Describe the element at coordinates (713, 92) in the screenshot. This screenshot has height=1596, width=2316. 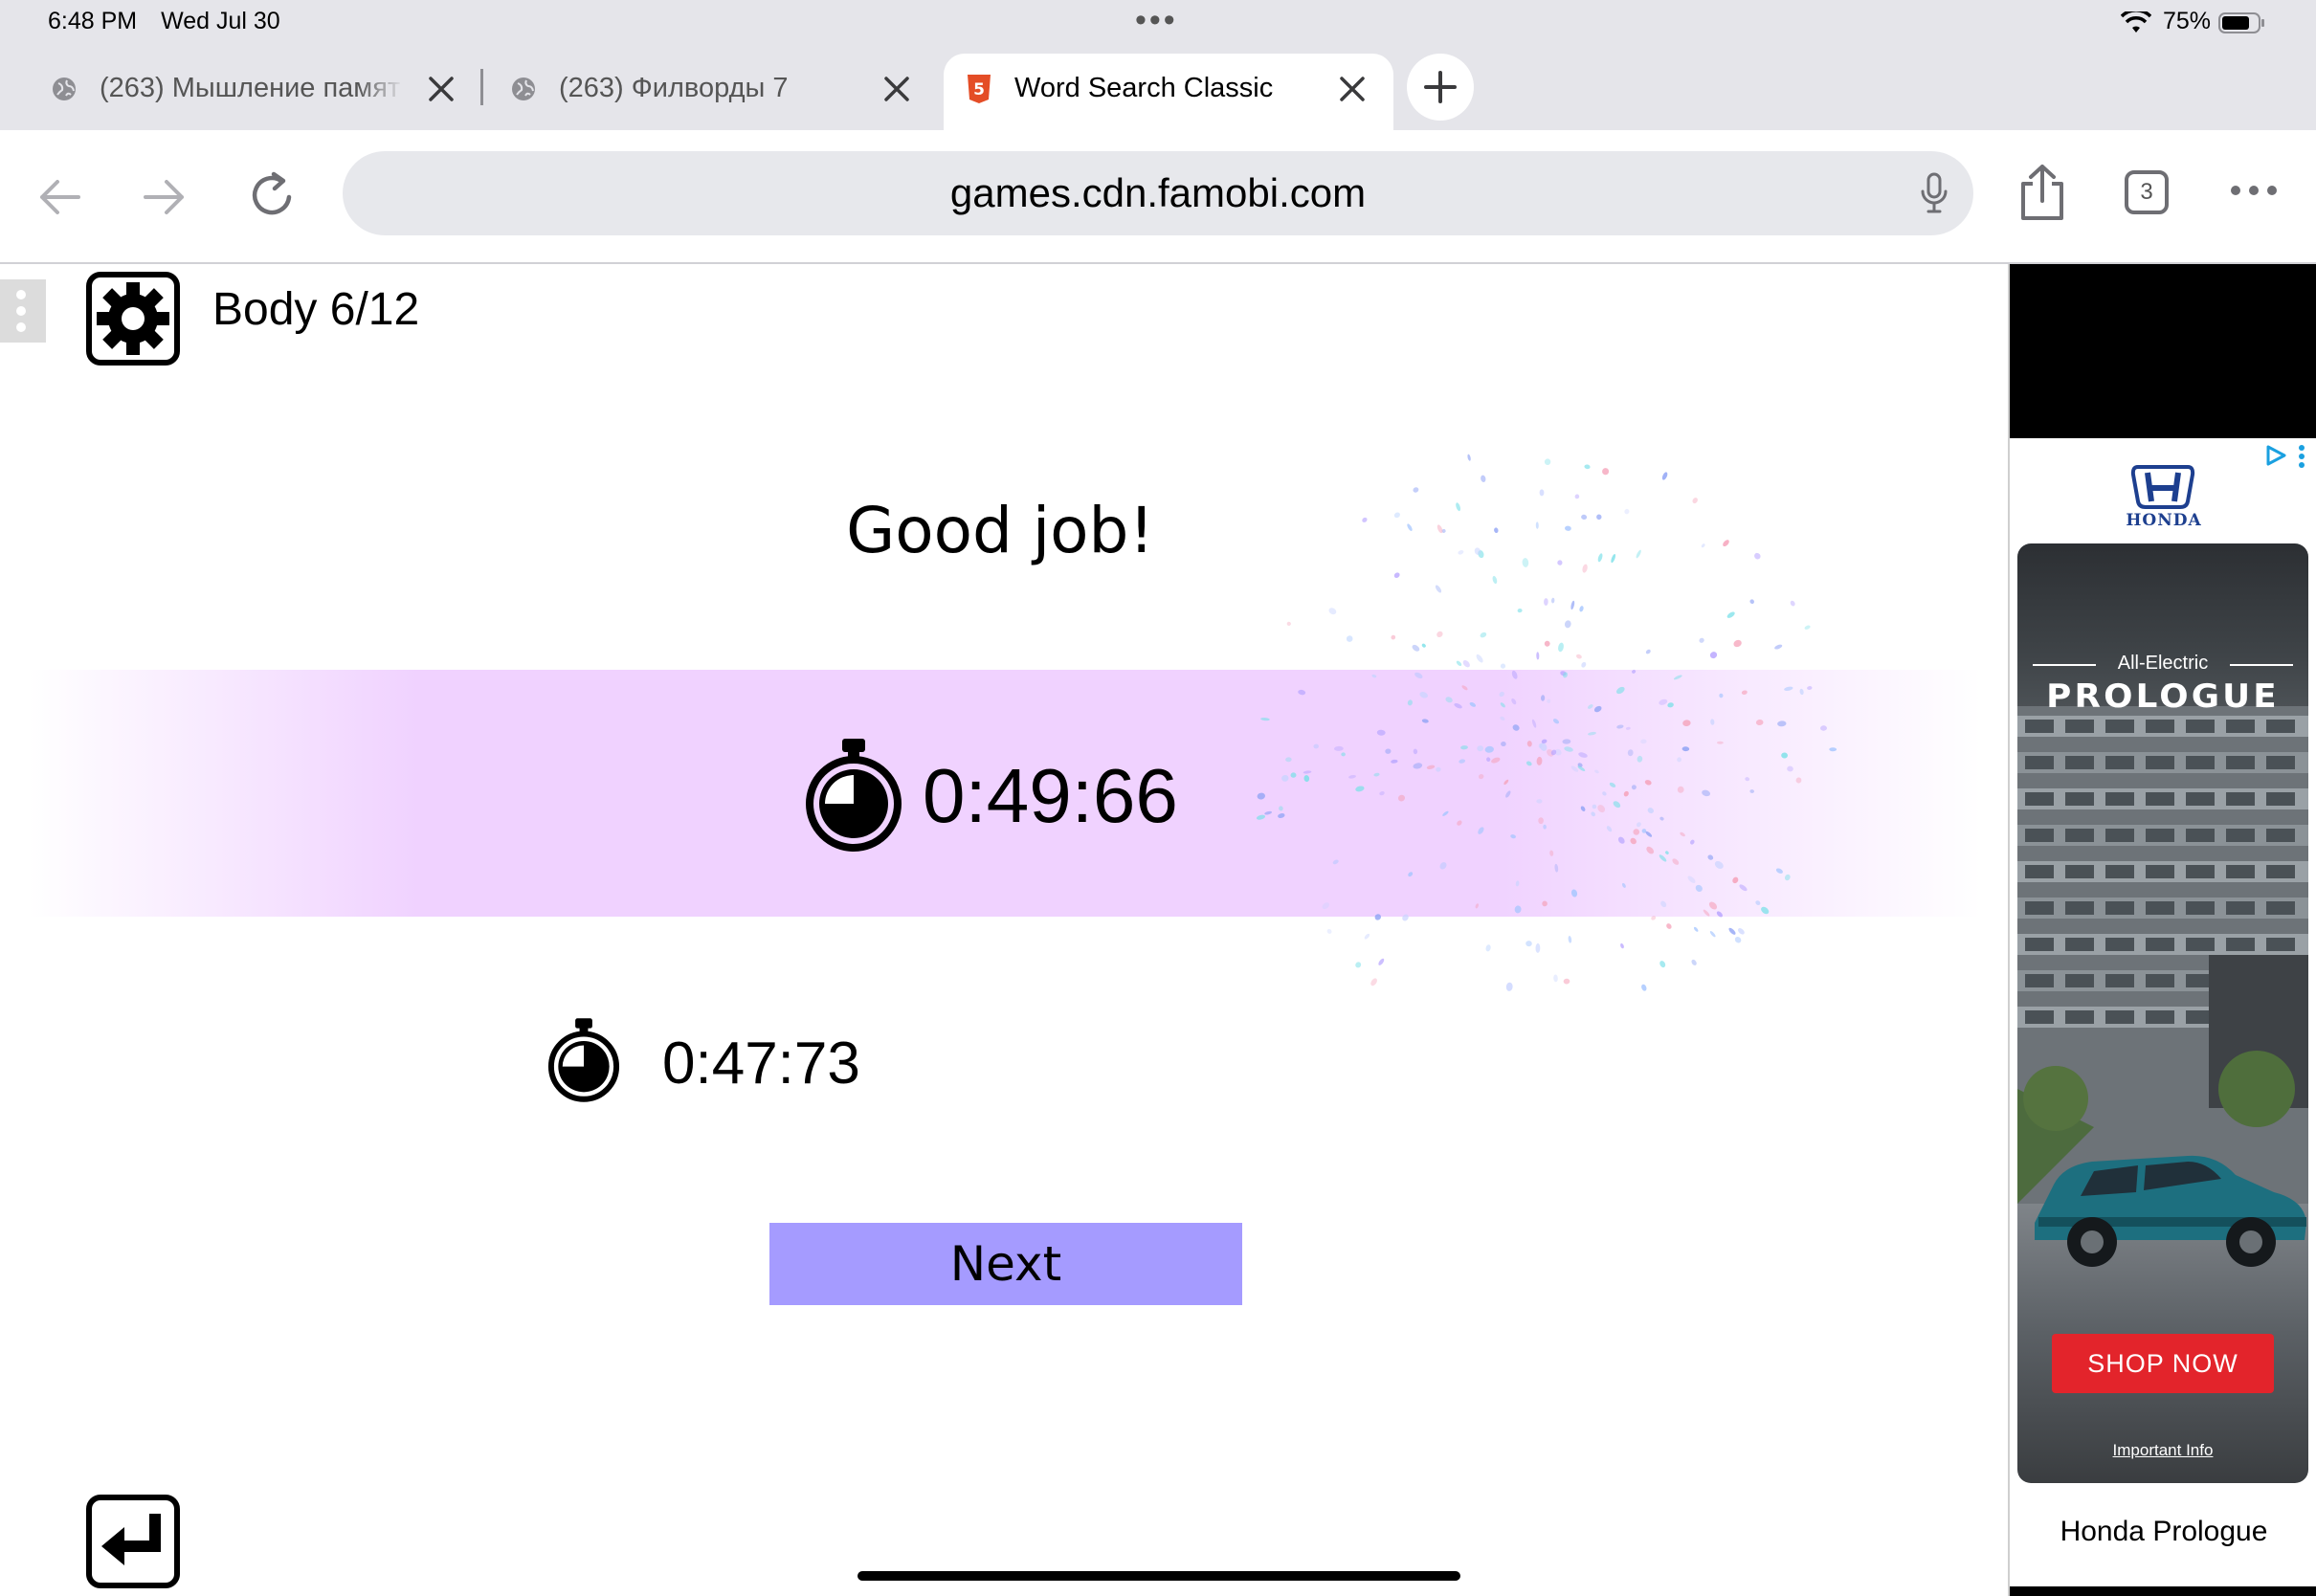
I see `tab-filwords: (263) Филворды 7` at that location.